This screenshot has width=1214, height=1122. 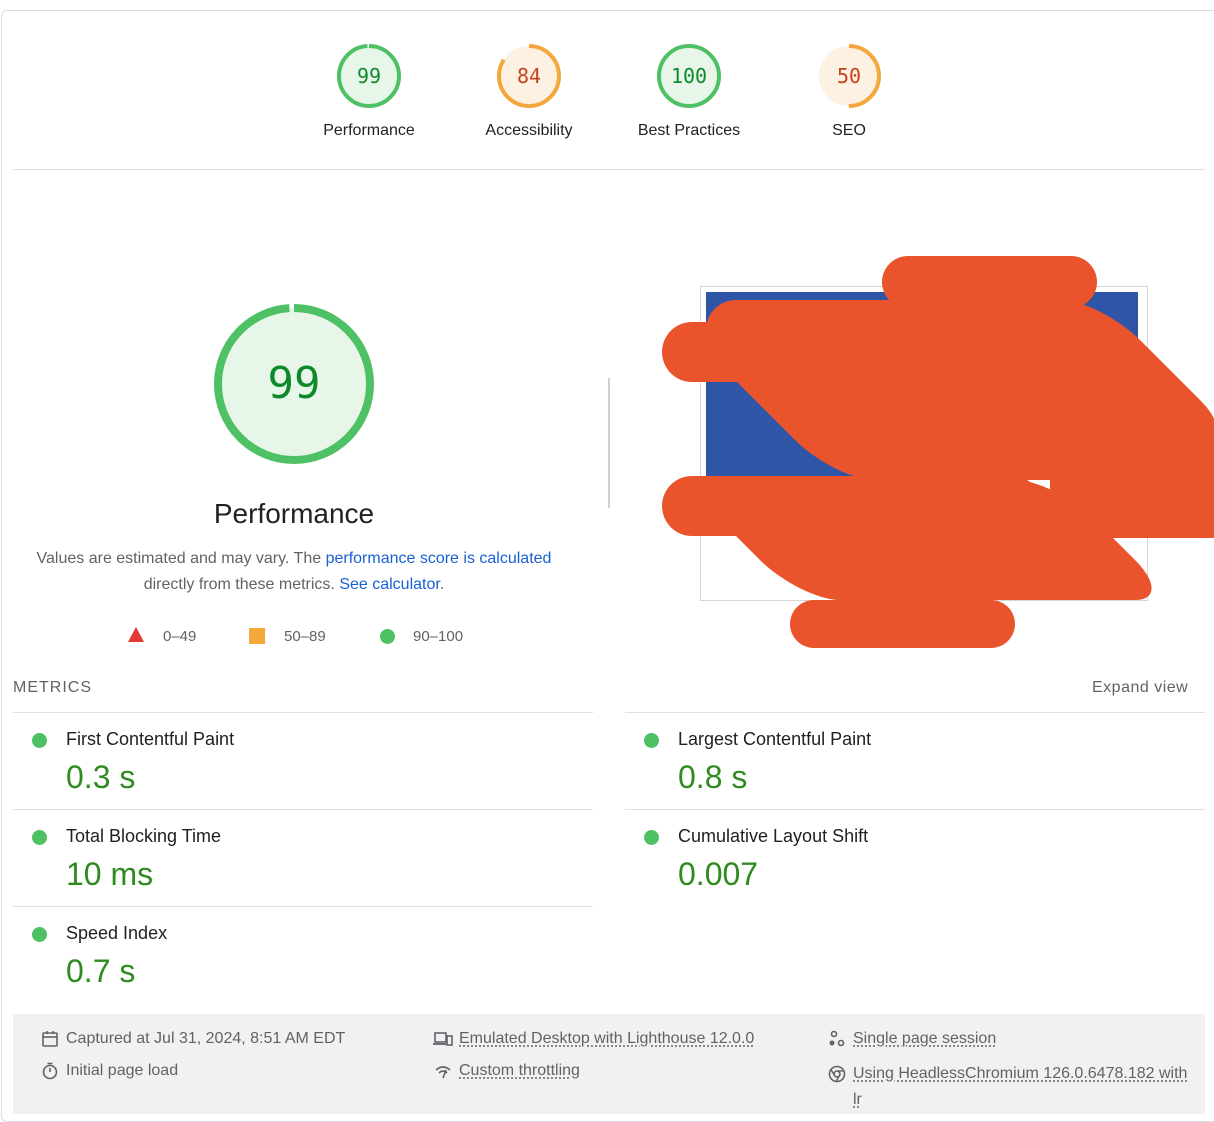 What do you see at coordinates (109, 874) in the screenshot?
I see `metric-value: 10 ms` at bounding box center [109, 874].